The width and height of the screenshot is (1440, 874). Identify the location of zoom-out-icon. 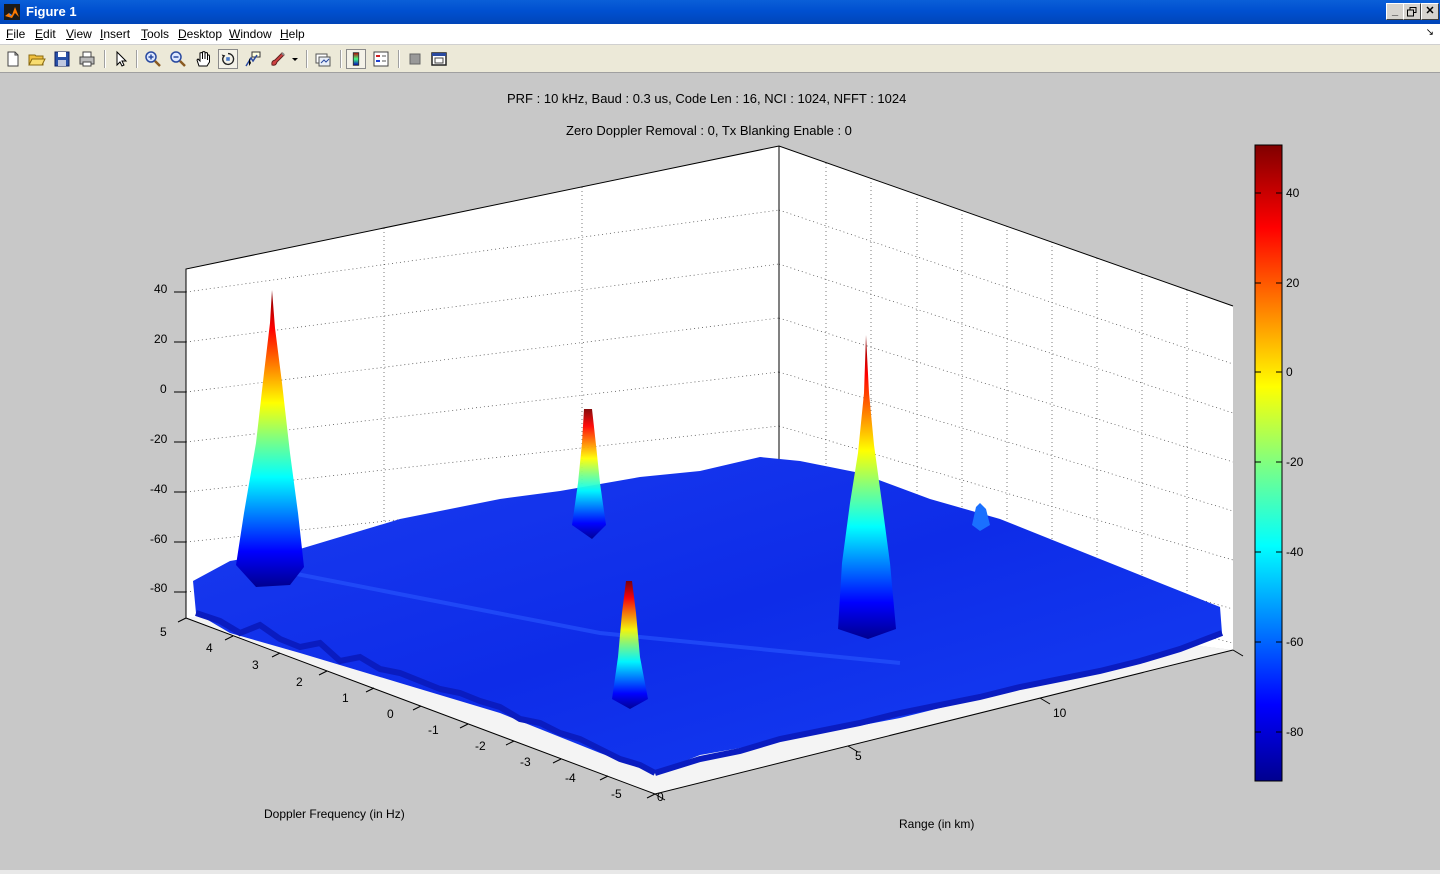
(178, 59).